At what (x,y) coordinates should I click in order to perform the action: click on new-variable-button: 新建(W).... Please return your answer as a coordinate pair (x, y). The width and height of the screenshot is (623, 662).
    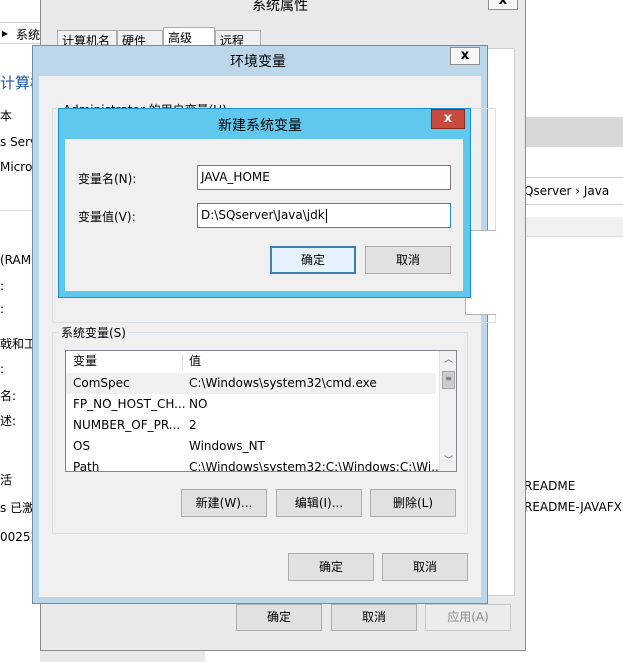
    Looking at the image, I should click on (224, 503).